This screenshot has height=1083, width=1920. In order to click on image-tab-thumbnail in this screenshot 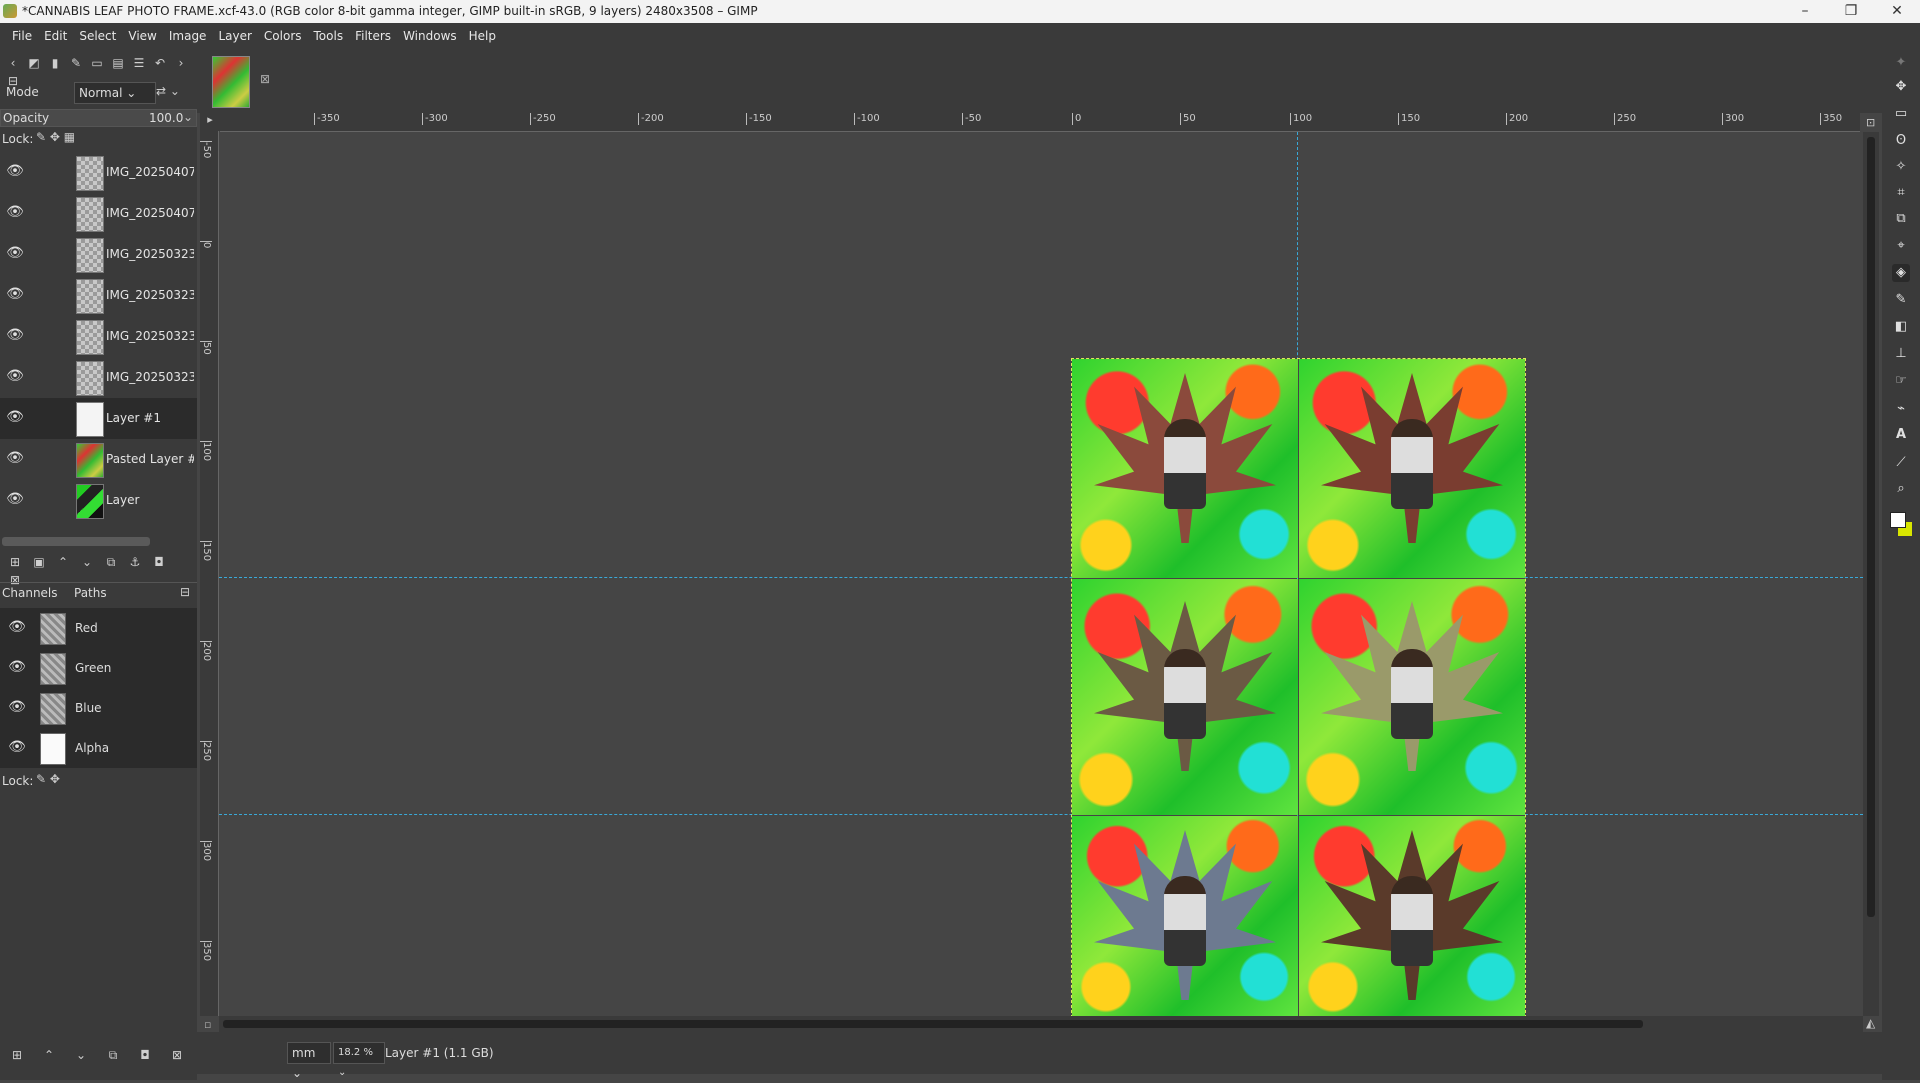, I will do `click(231, 82)`.